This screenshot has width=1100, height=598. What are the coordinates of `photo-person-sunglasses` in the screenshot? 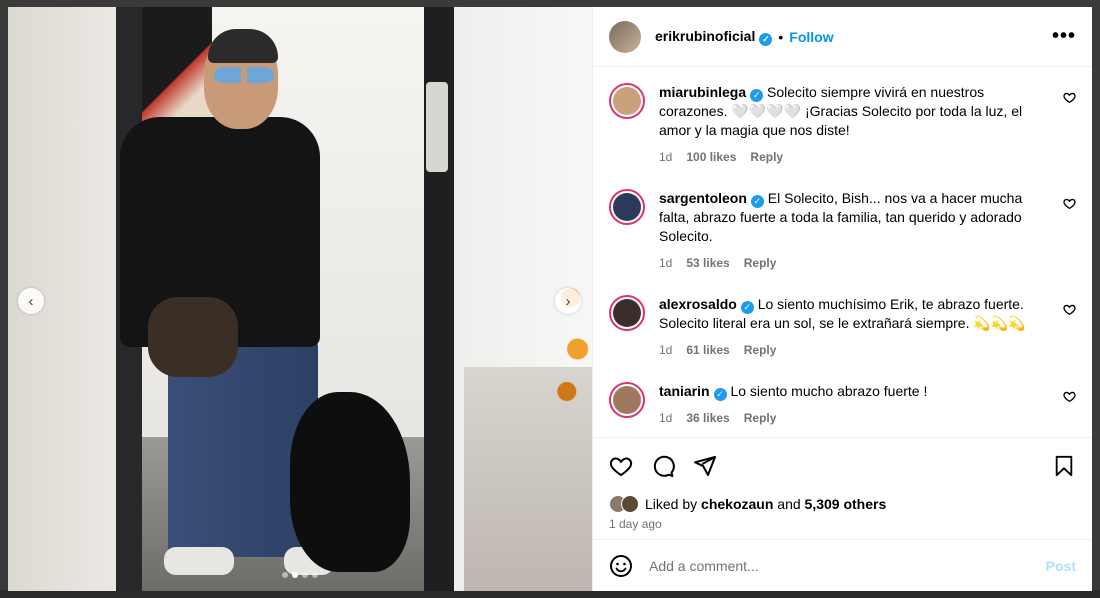 It's located at (244, 75).